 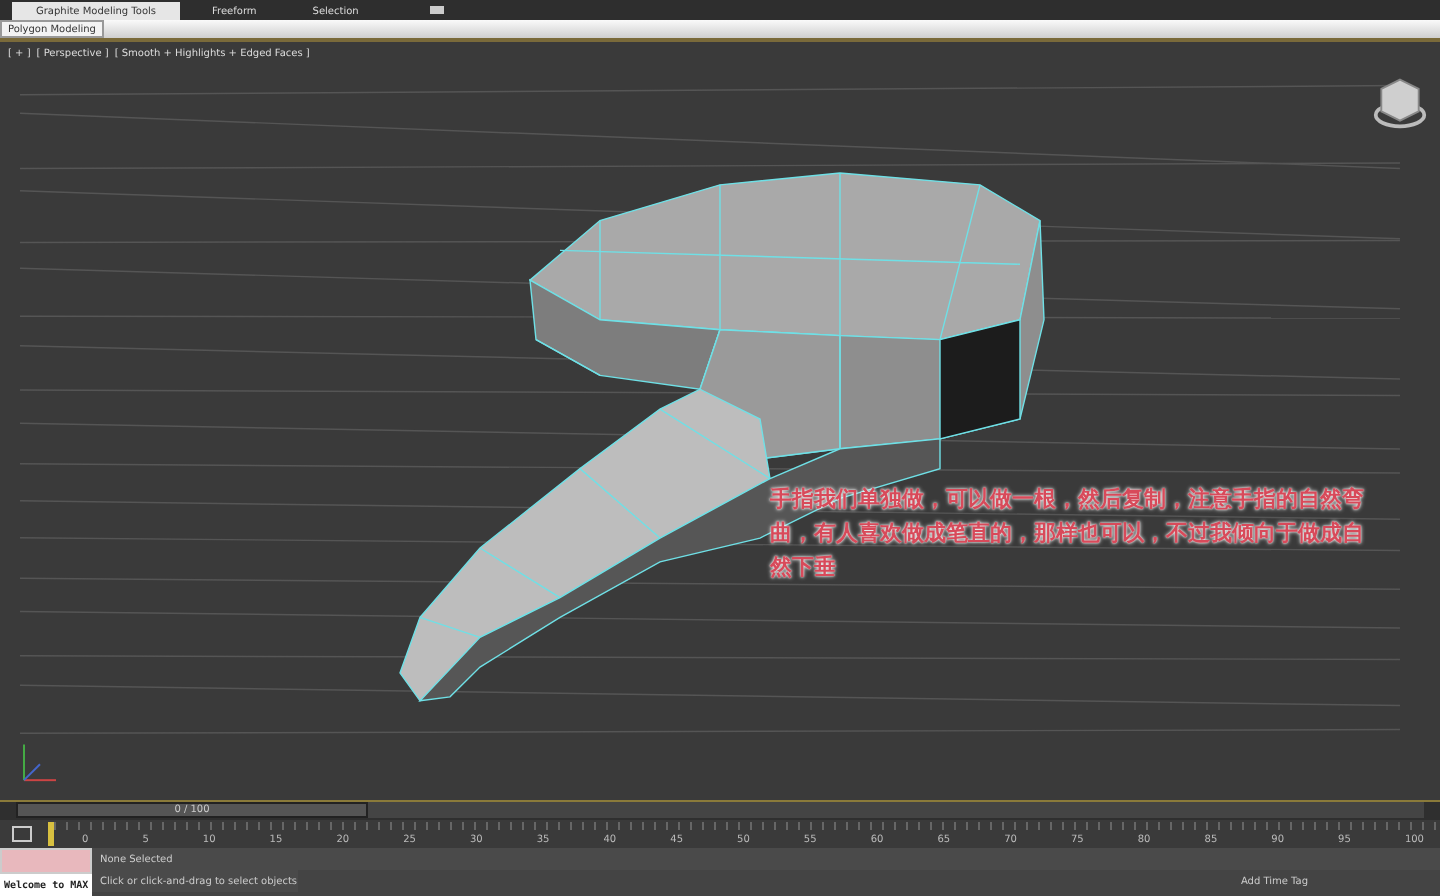 I want to click on expand-icon, so click(x=437, y=10).